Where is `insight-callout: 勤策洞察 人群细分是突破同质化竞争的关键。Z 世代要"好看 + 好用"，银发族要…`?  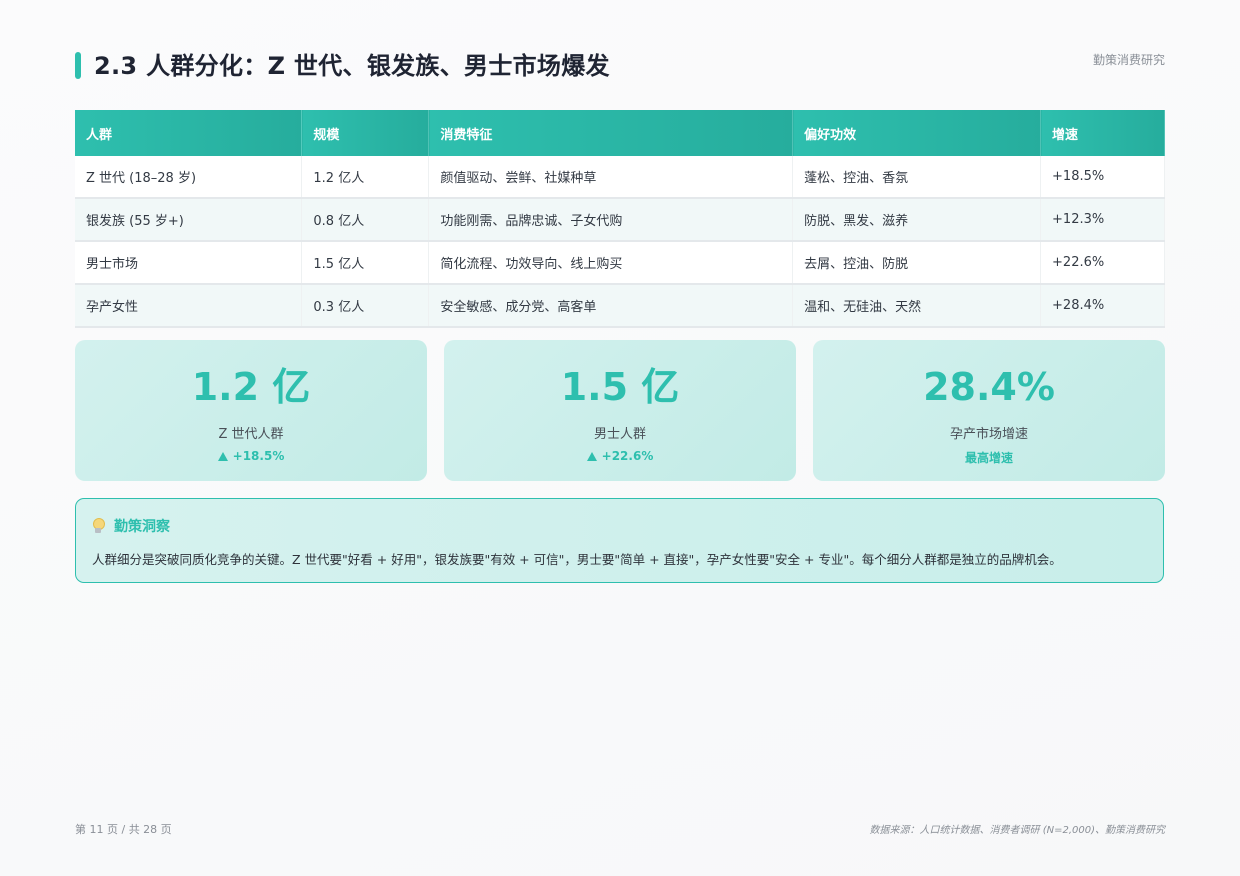
insight-callout: 勤策洞察 人群细分是突破同质化竞争的关键。Z 世代要"好看 + 好用"，银发族要… is located at coordinates (619, 540).